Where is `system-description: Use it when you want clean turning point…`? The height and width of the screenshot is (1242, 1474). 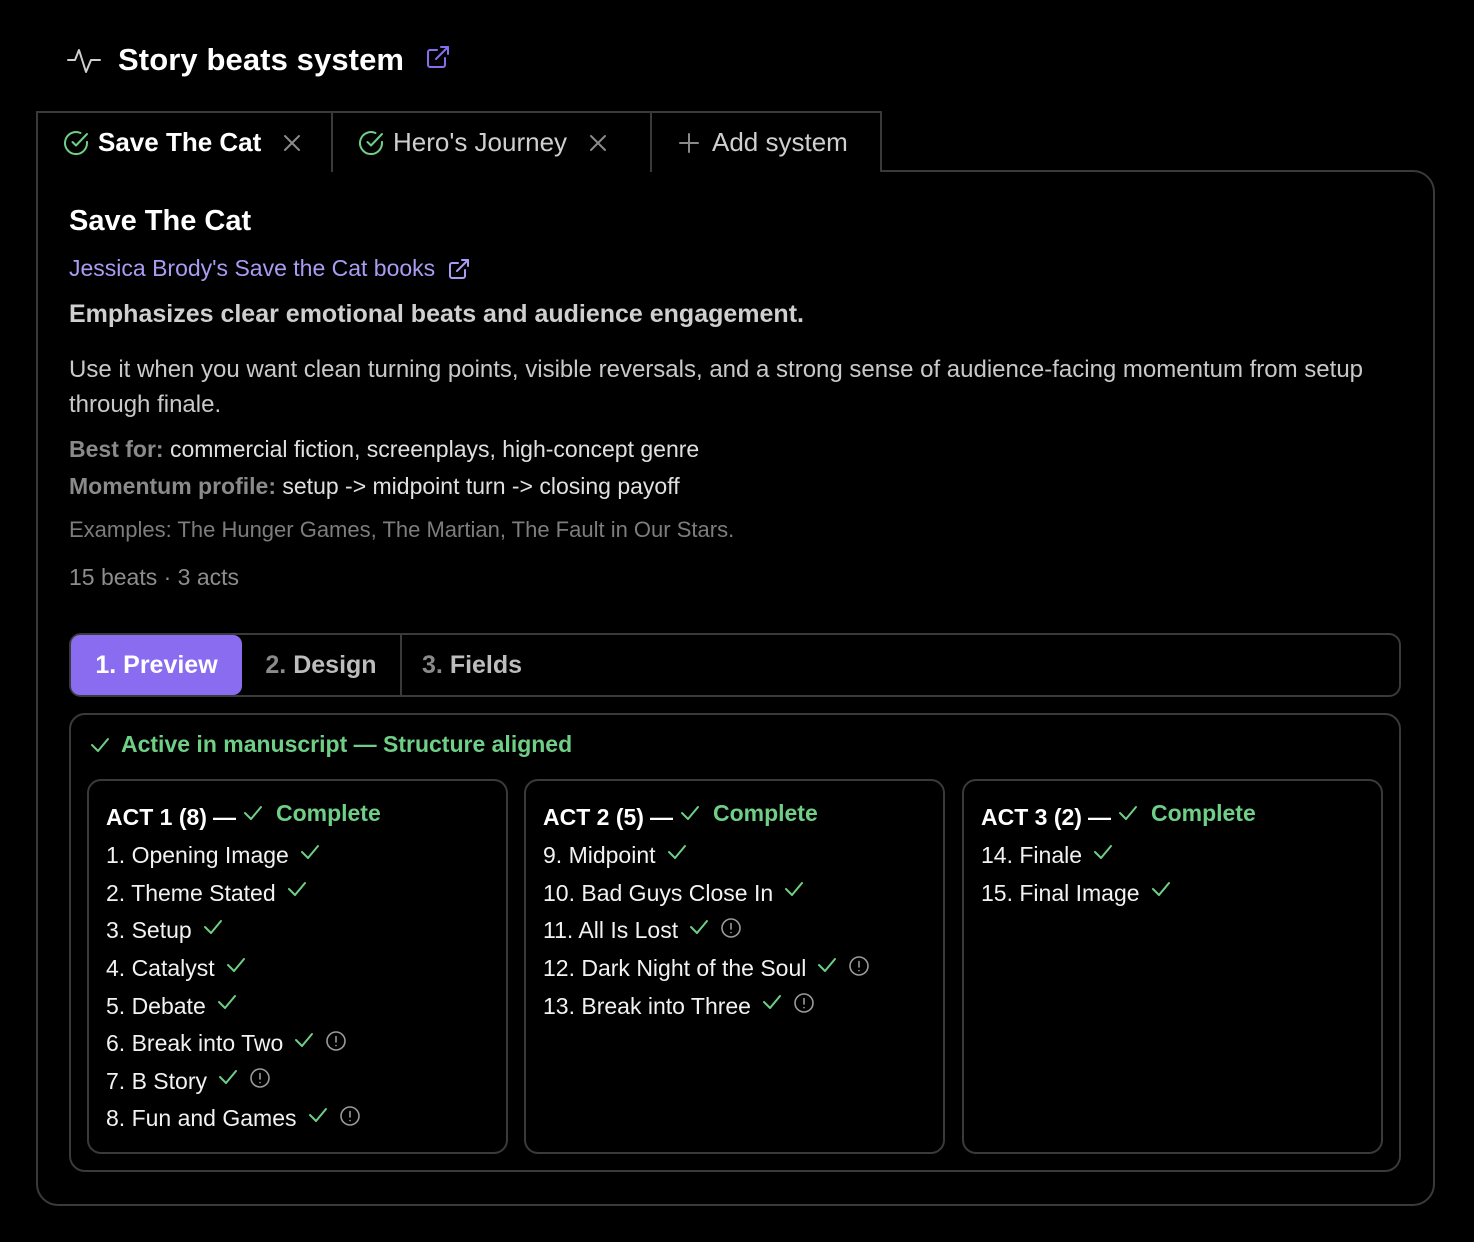
system-description: Use it when you want clean turning point… is located at coordinates (716, 387).